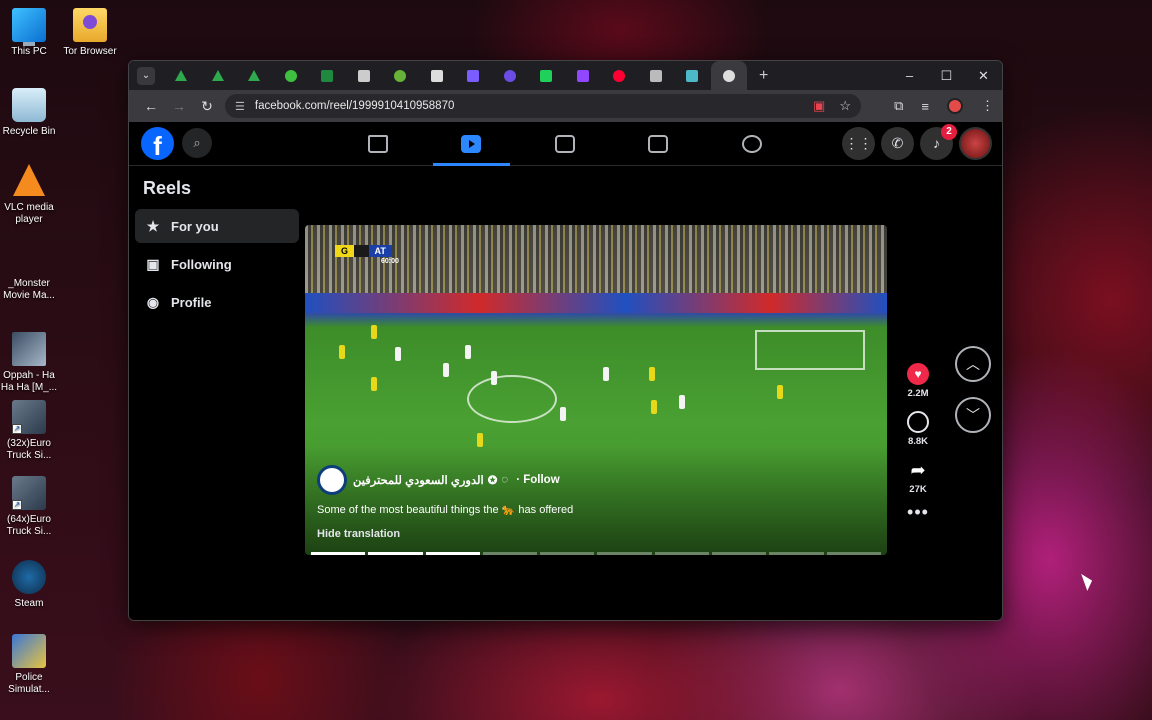  Describe the element at coordinates (332, 480) in the screenshot. I see `channel-avatar` at that location.